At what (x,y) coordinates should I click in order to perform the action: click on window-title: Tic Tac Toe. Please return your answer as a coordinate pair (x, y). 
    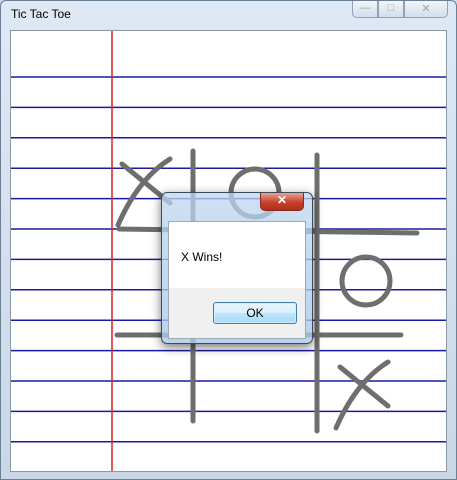
    Looking at the image, I should click on (41, 14).